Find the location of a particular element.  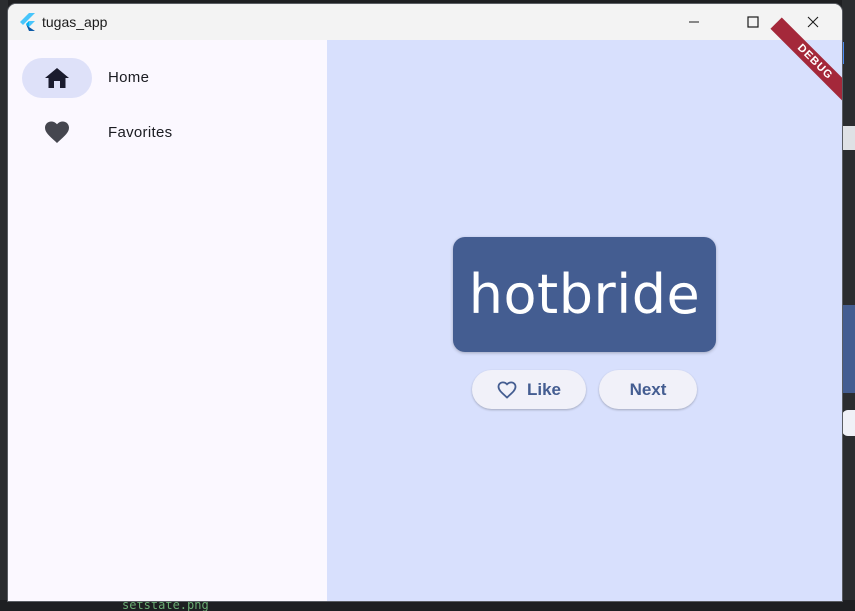

next-button: Next is located at coordinates (648, 389).